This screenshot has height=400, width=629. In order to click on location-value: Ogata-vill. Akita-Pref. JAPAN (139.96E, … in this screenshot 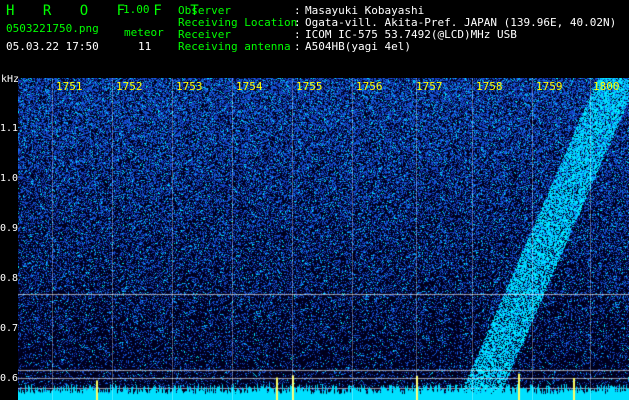, I will do `click(461, 22)`.